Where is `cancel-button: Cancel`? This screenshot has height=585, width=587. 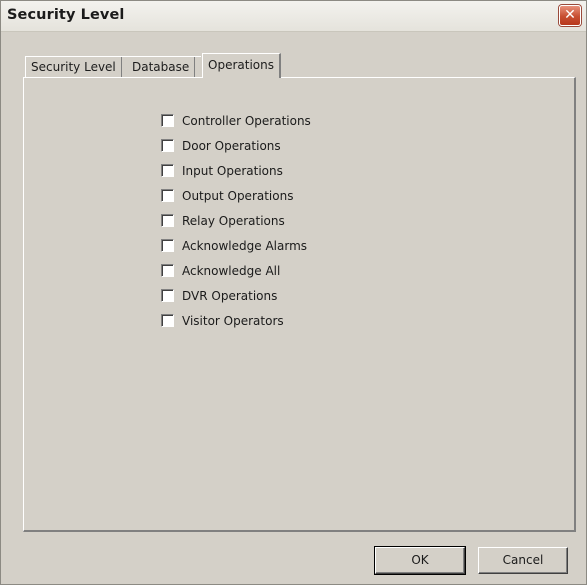
cancel-button: Cancel is located at coordinates (523, 560).